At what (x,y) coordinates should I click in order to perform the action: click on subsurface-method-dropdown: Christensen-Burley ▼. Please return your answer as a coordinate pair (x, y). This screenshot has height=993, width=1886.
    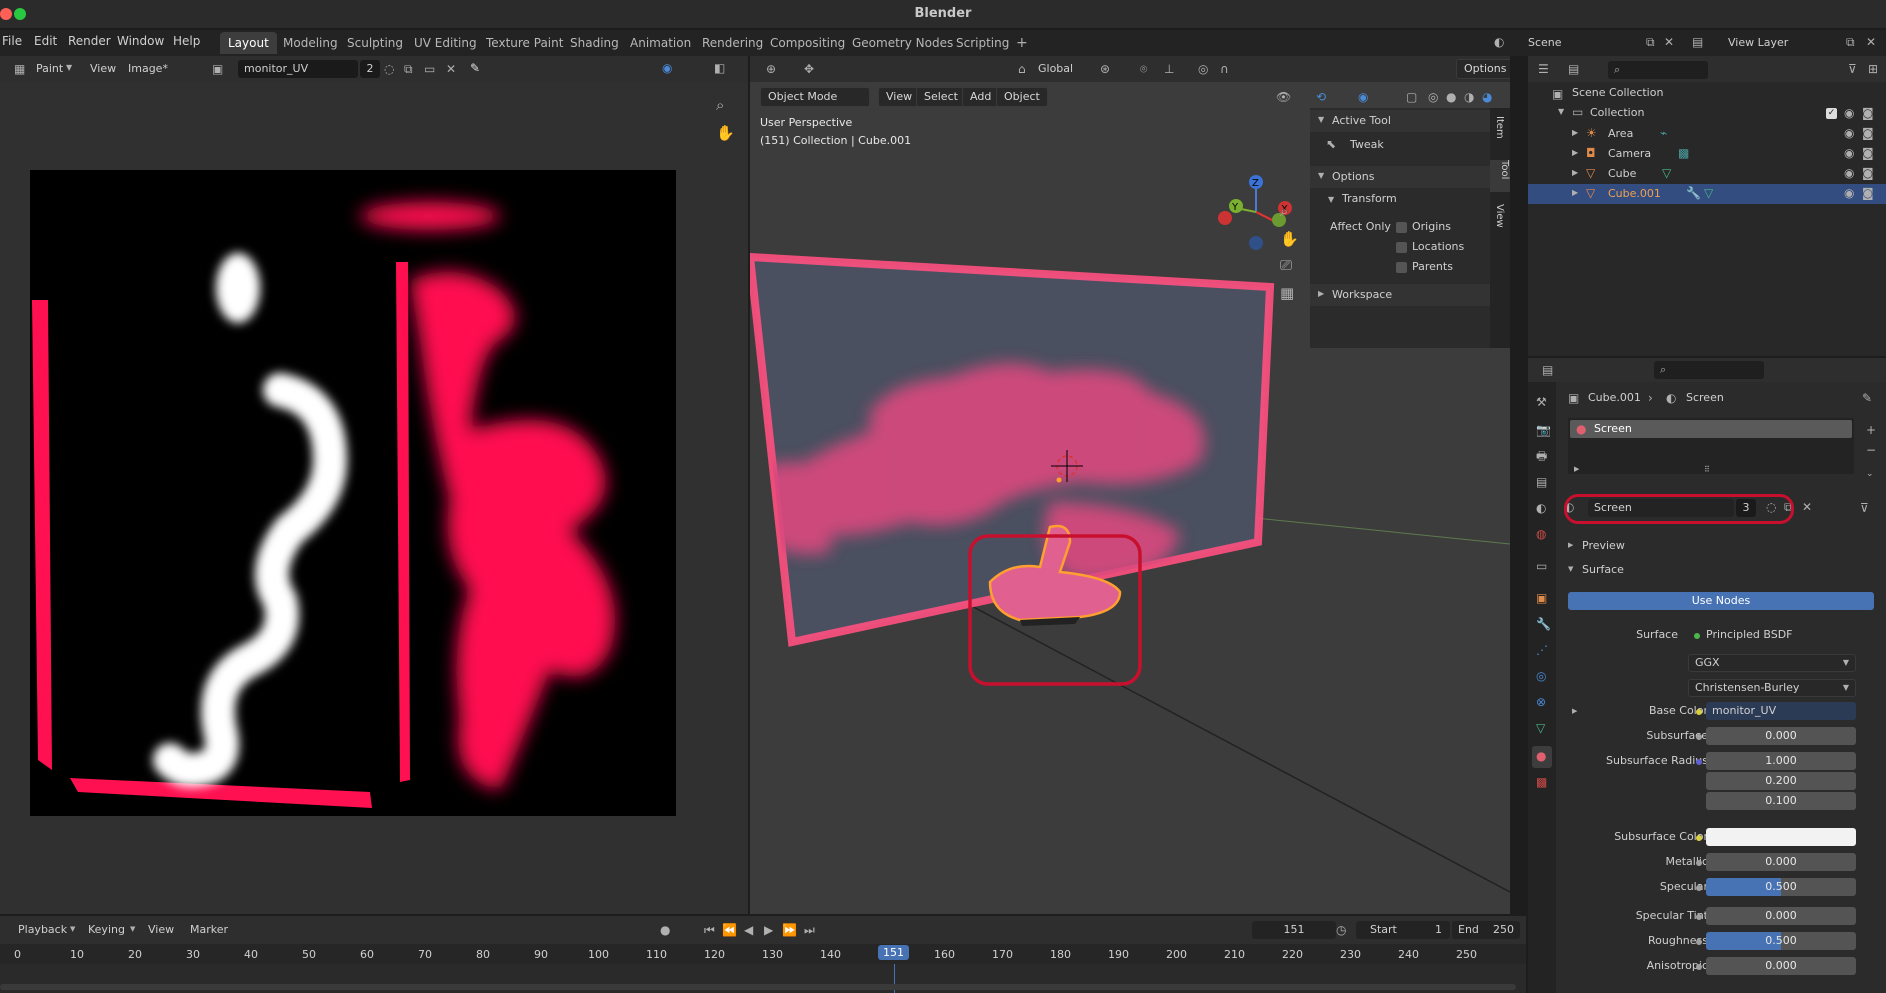
    Looking at the image, I should click on (1772, 688).